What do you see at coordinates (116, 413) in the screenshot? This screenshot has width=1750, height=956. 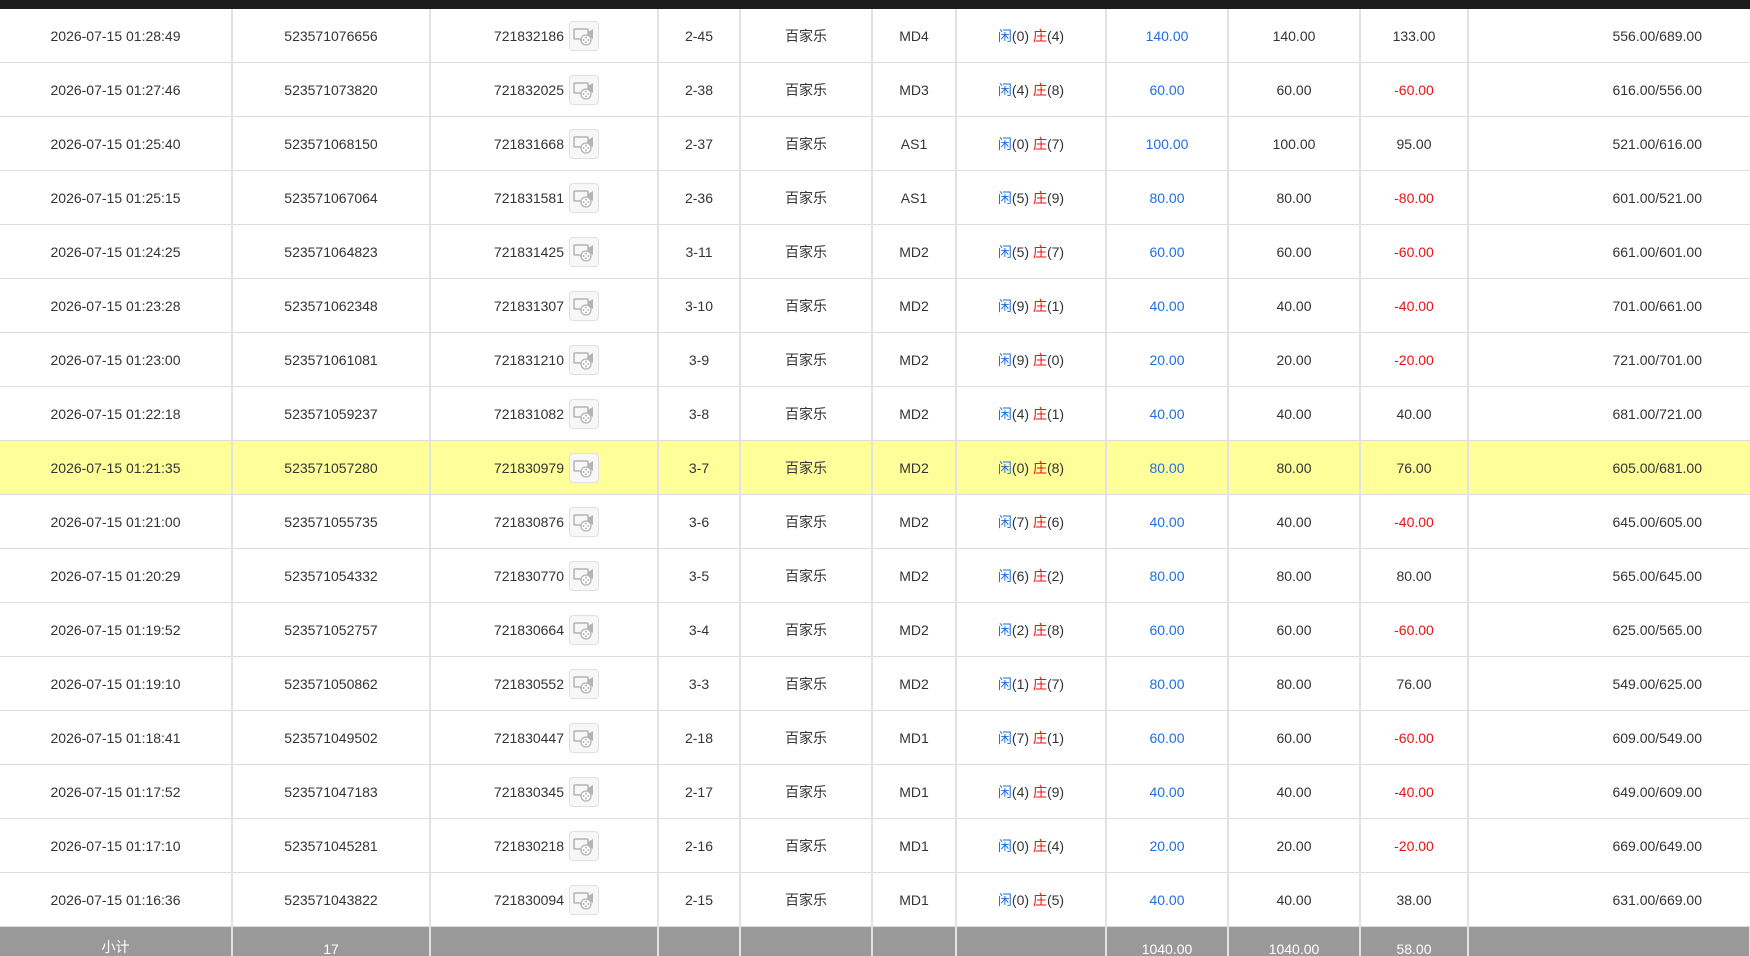 I see `bet-time: 2026-07-15 01:22:18` at bounding box center [116, 413].